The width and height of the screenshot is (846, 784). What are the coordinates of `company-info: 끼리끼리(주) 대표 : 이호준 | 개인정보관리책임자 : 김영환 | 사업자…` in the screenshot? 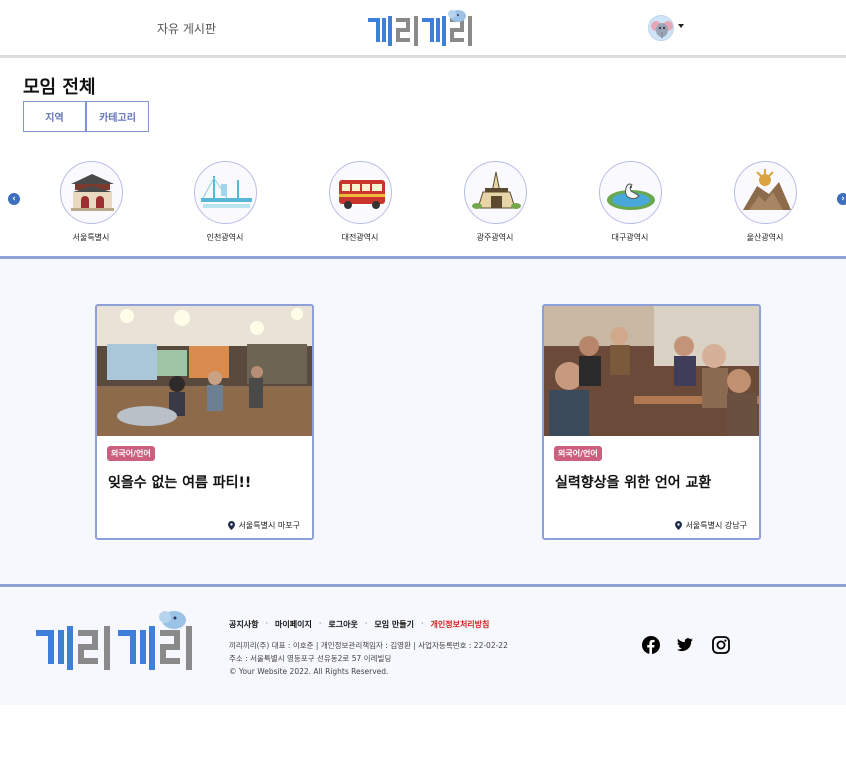 It's located at (368, 658).